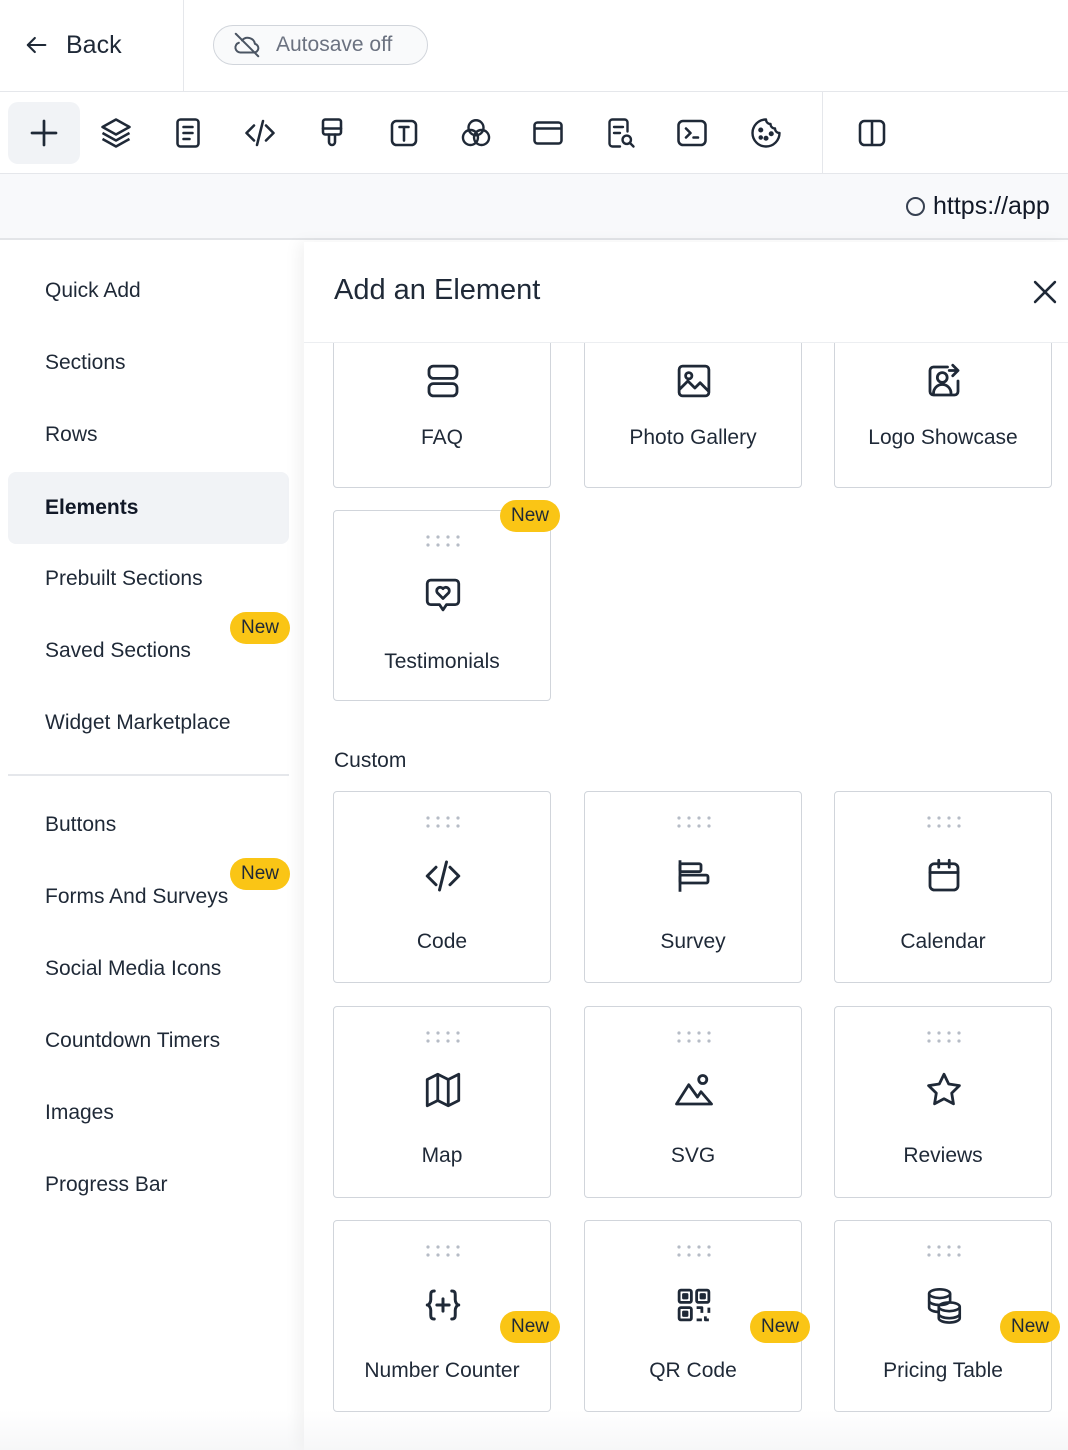 Image resolution: width=1068 pixels, height=1450 pixels. What do you see at coordinates (93, 290) in the screenshot?
I see `sidebar-item-label: Quick Add` at bounding box center [93, 290].